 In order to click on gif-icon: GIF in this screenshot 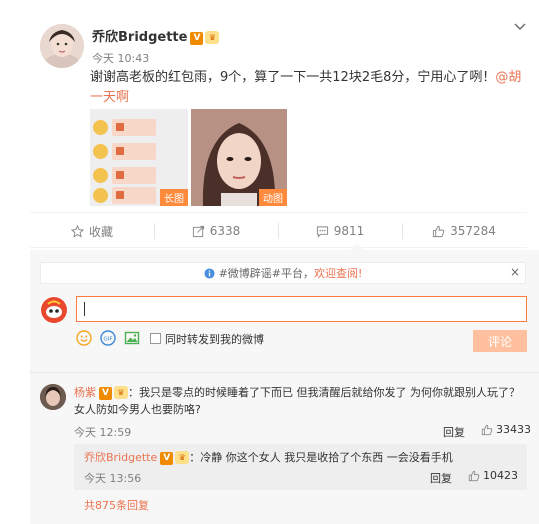, I will do `click(108, 338)`.